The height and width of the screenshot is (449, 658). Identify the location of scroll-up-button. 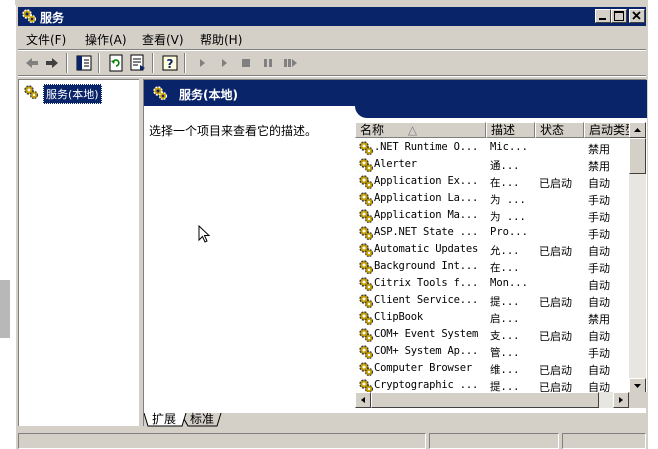
(637, 130).